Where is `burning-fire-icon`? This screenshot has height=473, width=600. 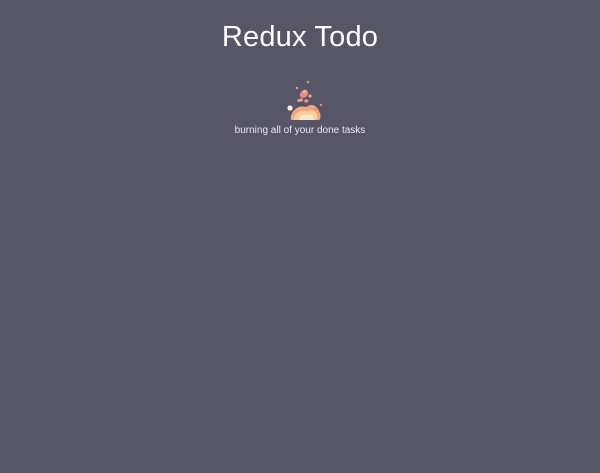
burning-fire-icon is located at coordinates (305, 100).